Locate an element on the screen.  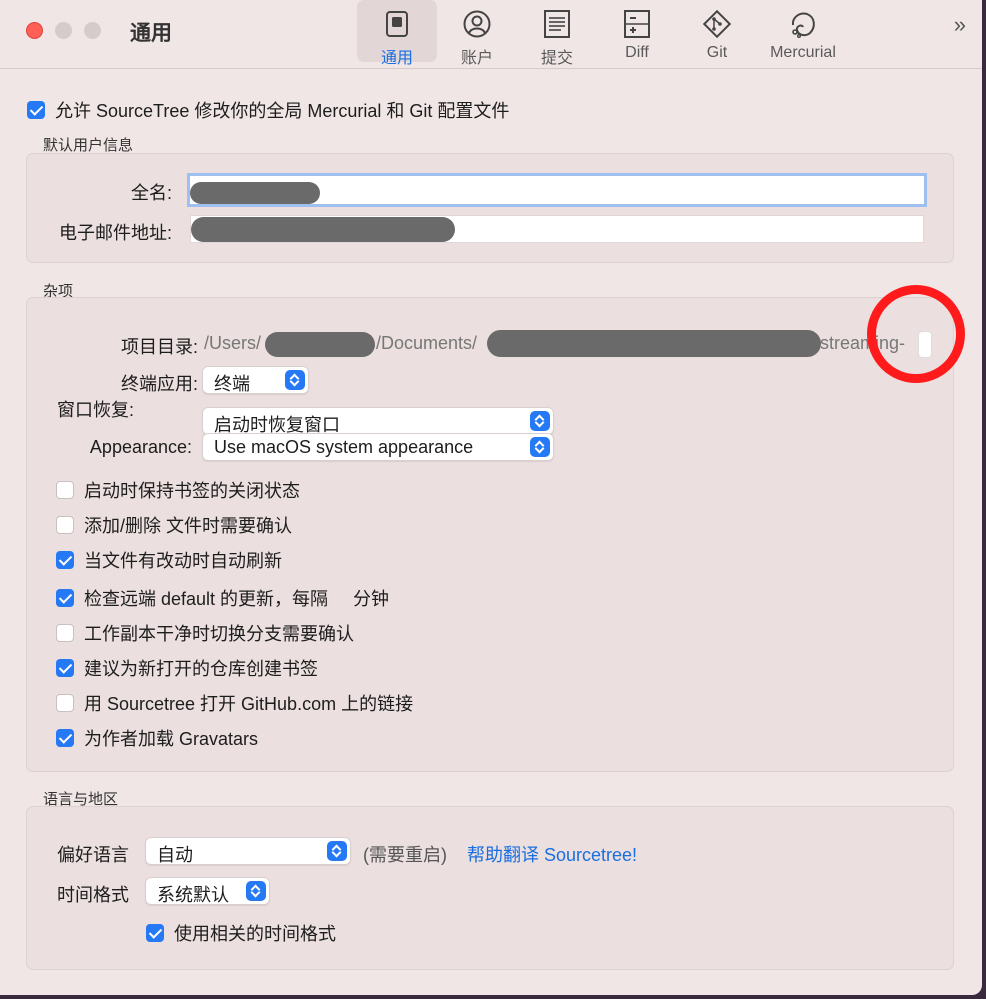
language-select: 自动 is located at coordinates (248, 851).